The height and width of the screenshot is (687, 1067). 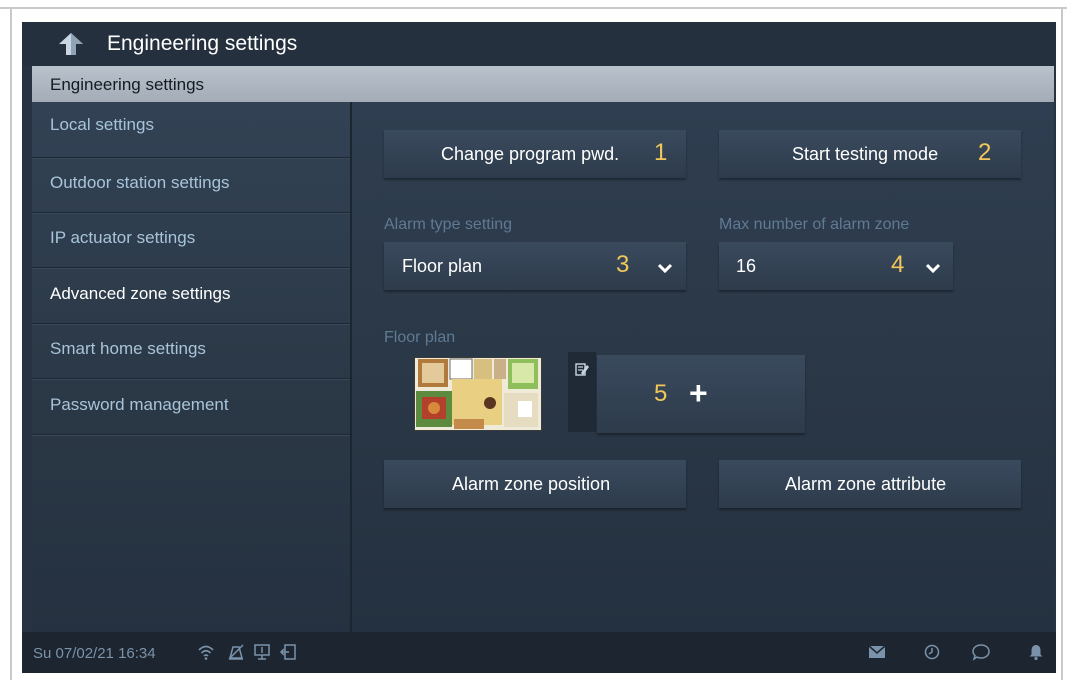 What do you see at coordinates (262, 652) in the screenshot?
I see `monitor-icon` at bounding box center [262, 652].